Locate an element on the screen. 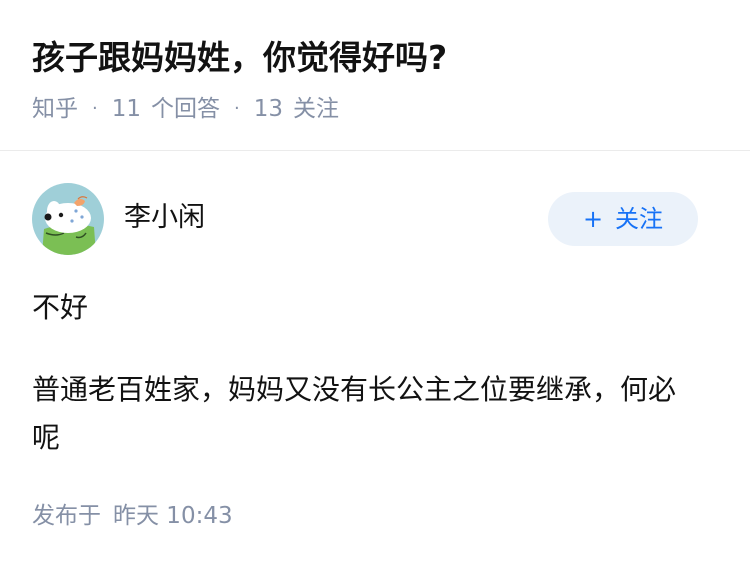  question-meta: 知乎 · 11 个回答 · 13 关注 is located at coordinates (185, 109).